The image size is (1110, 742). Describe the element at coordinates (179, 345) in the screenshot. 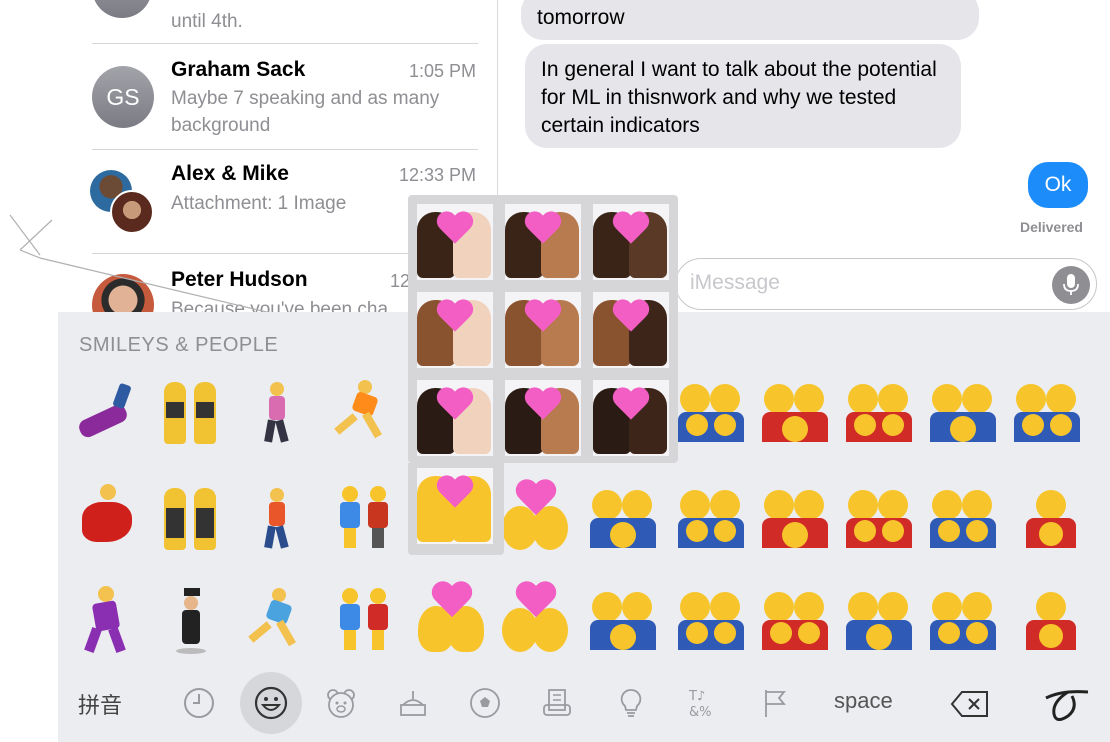

I see `emoji-category-title: SMILEYS & PEOPLE` at that location.